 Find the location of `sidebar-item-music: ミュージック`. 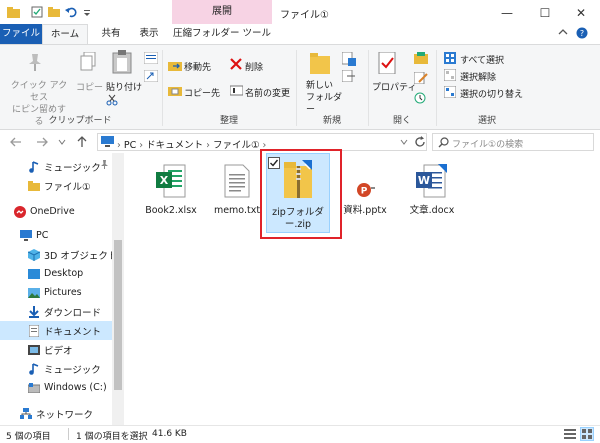

sidebar-item-music: ミュージック is located at coordinates (56, 166).